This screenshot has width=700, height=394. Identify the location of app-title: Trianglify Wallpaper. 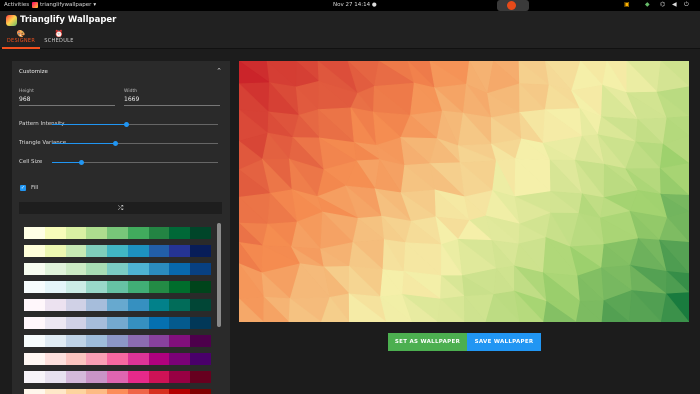
(68, 20).